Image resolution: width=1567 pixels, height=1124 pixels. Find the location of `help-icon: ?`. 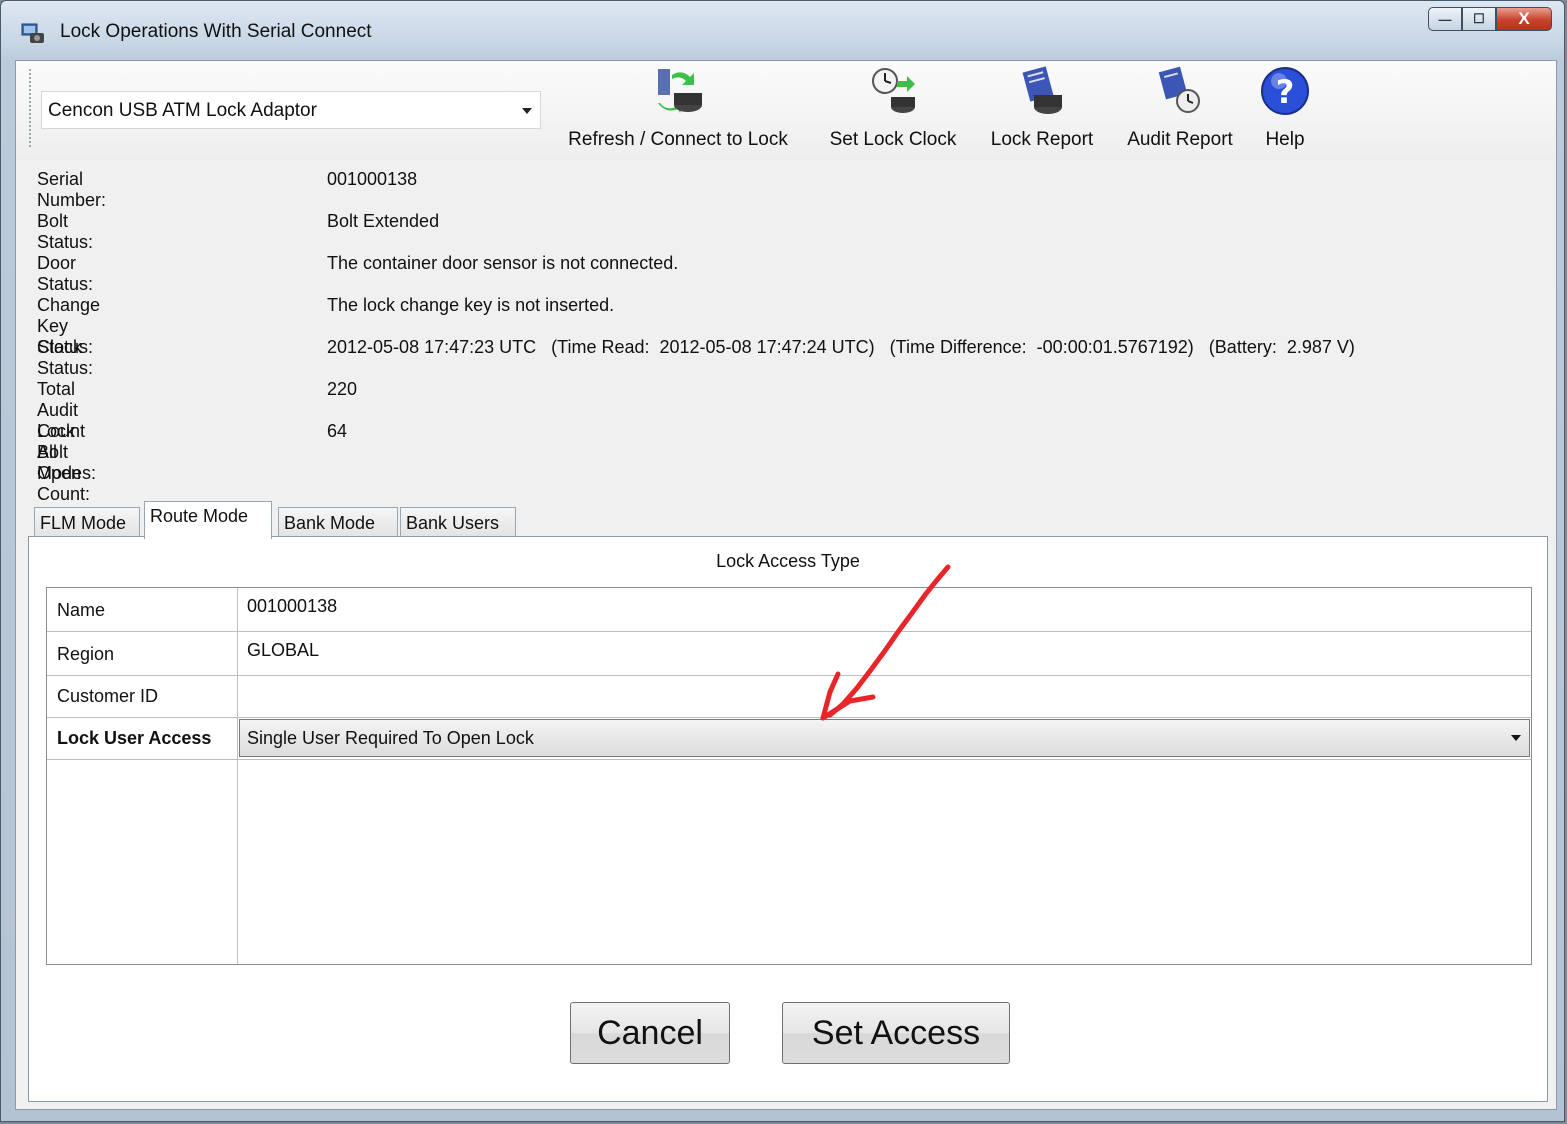

help-icon: ? is located at coordinates (1285, 91).